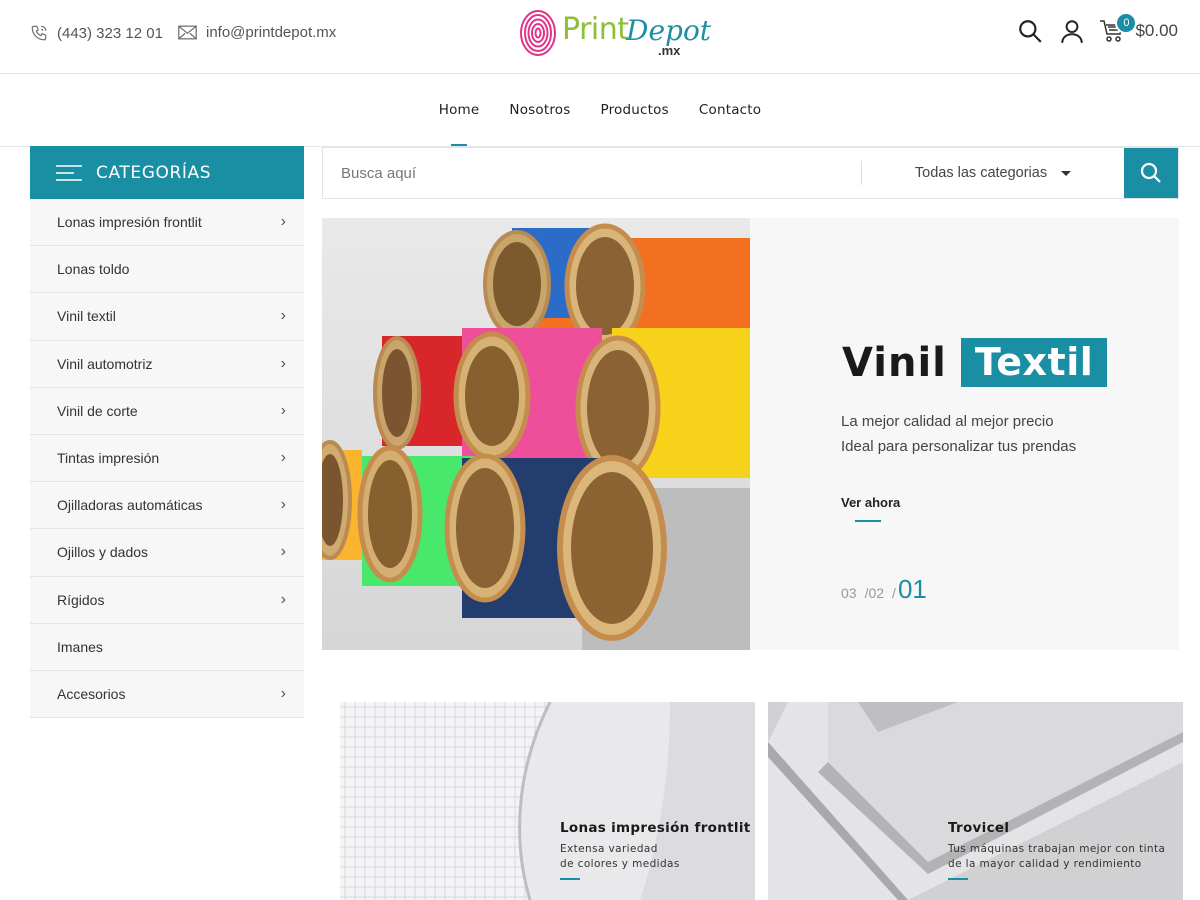 This screenshot has width=1200, height=900. What do you see at coordinates (187, 32) in the screenshot?
I see `mail-icon` at bounding box center [187, 32].